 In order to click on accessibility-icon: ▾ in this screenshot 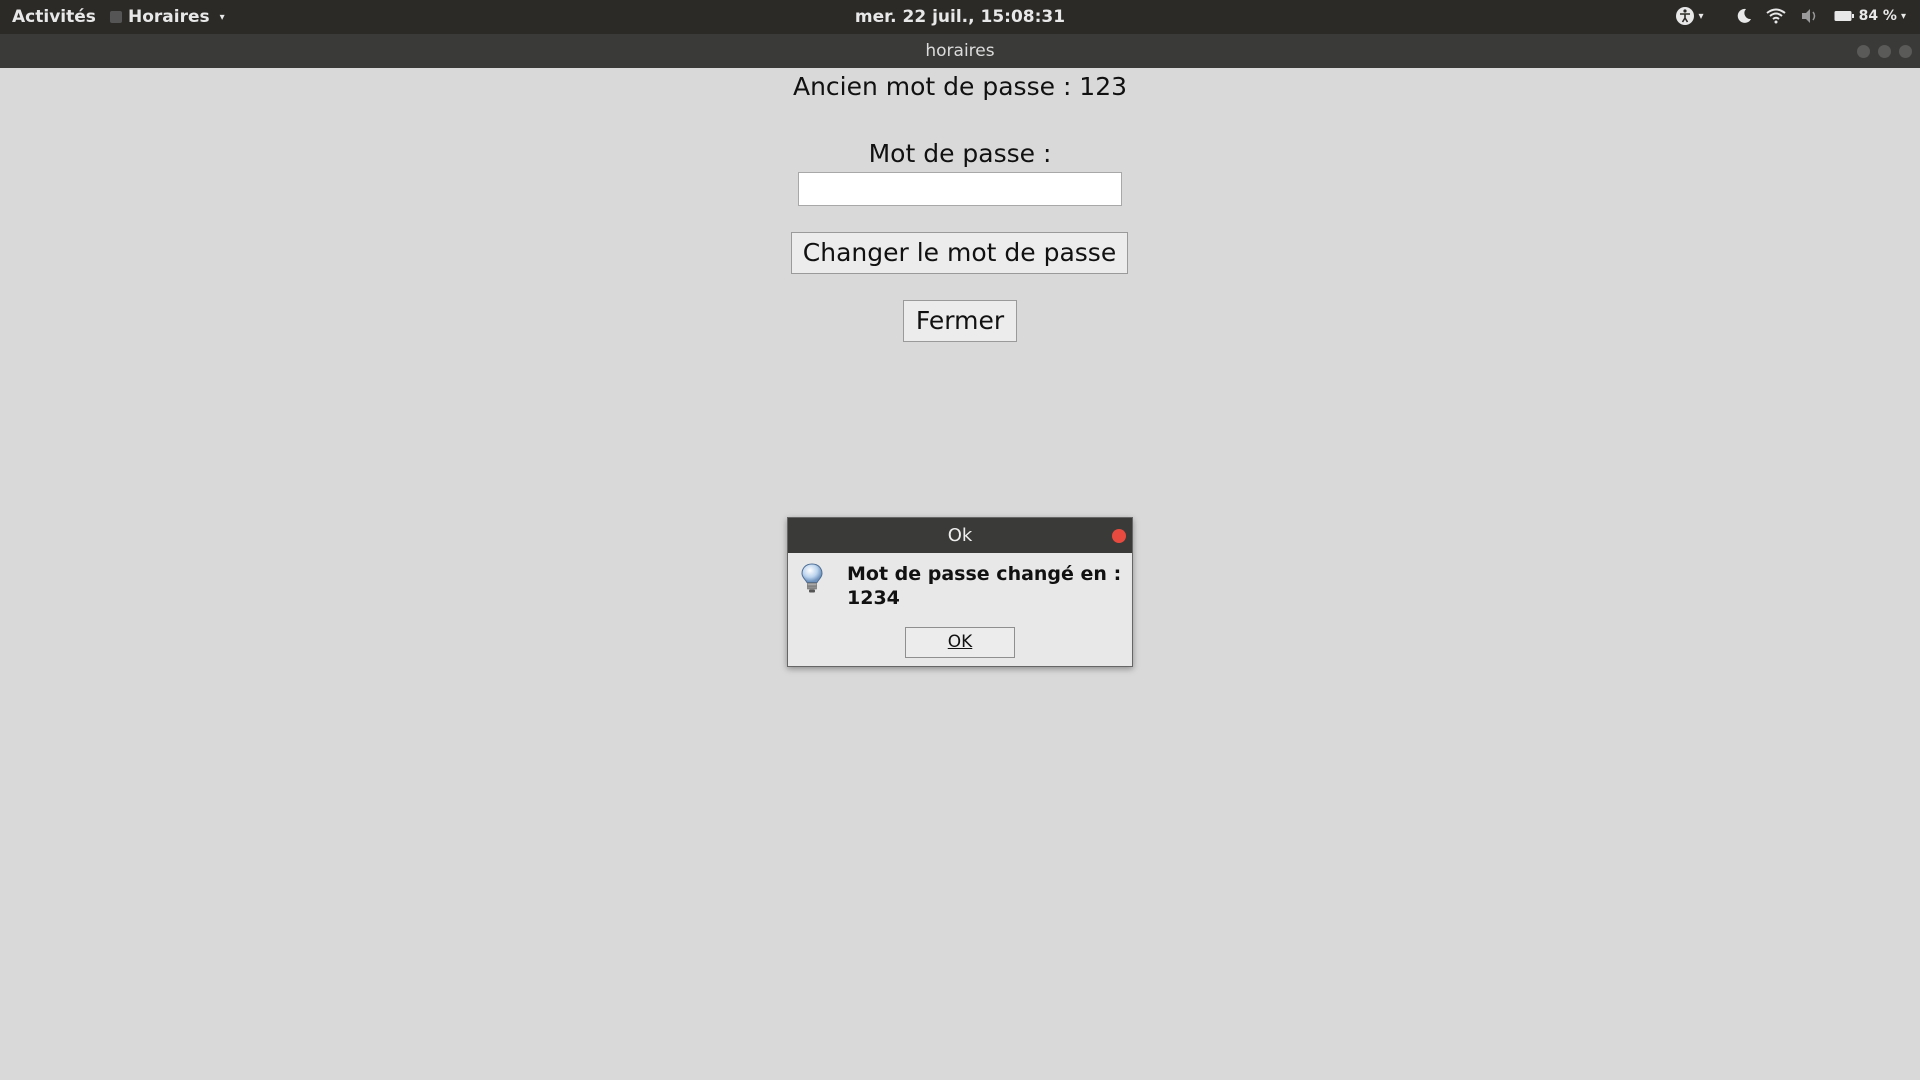, I will do `click(1689, 16)`.